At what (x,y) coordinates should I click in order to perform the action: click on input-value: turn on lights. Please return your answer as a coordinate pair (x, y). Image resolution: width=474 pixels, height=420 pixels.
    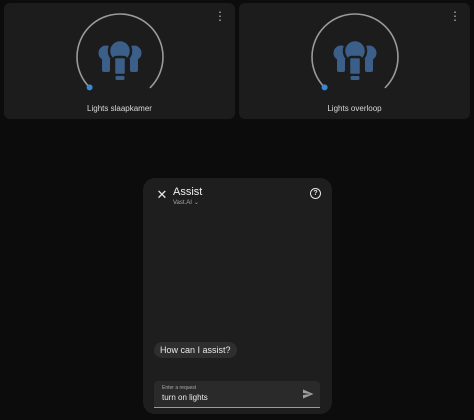
    Looking at the image, I should click on (185, 397).